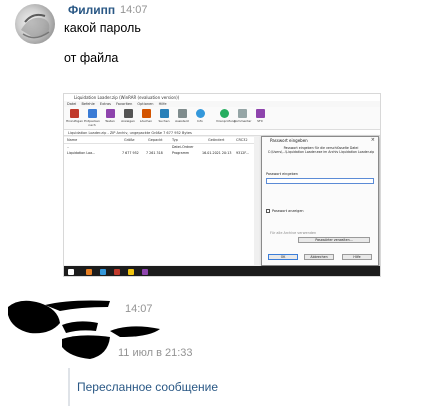  I want to click on toolbar-comment: Kommentar, so click(243, 116).